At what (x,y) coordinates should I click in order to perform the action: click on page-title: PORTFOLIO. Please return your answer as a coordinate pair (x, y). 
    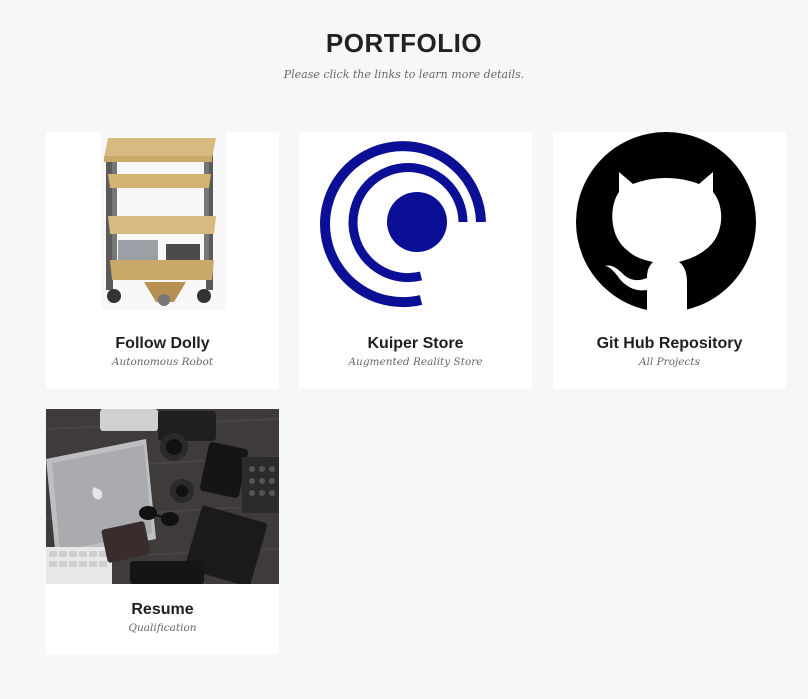
    Looking at the image, I should click on (404, 43).